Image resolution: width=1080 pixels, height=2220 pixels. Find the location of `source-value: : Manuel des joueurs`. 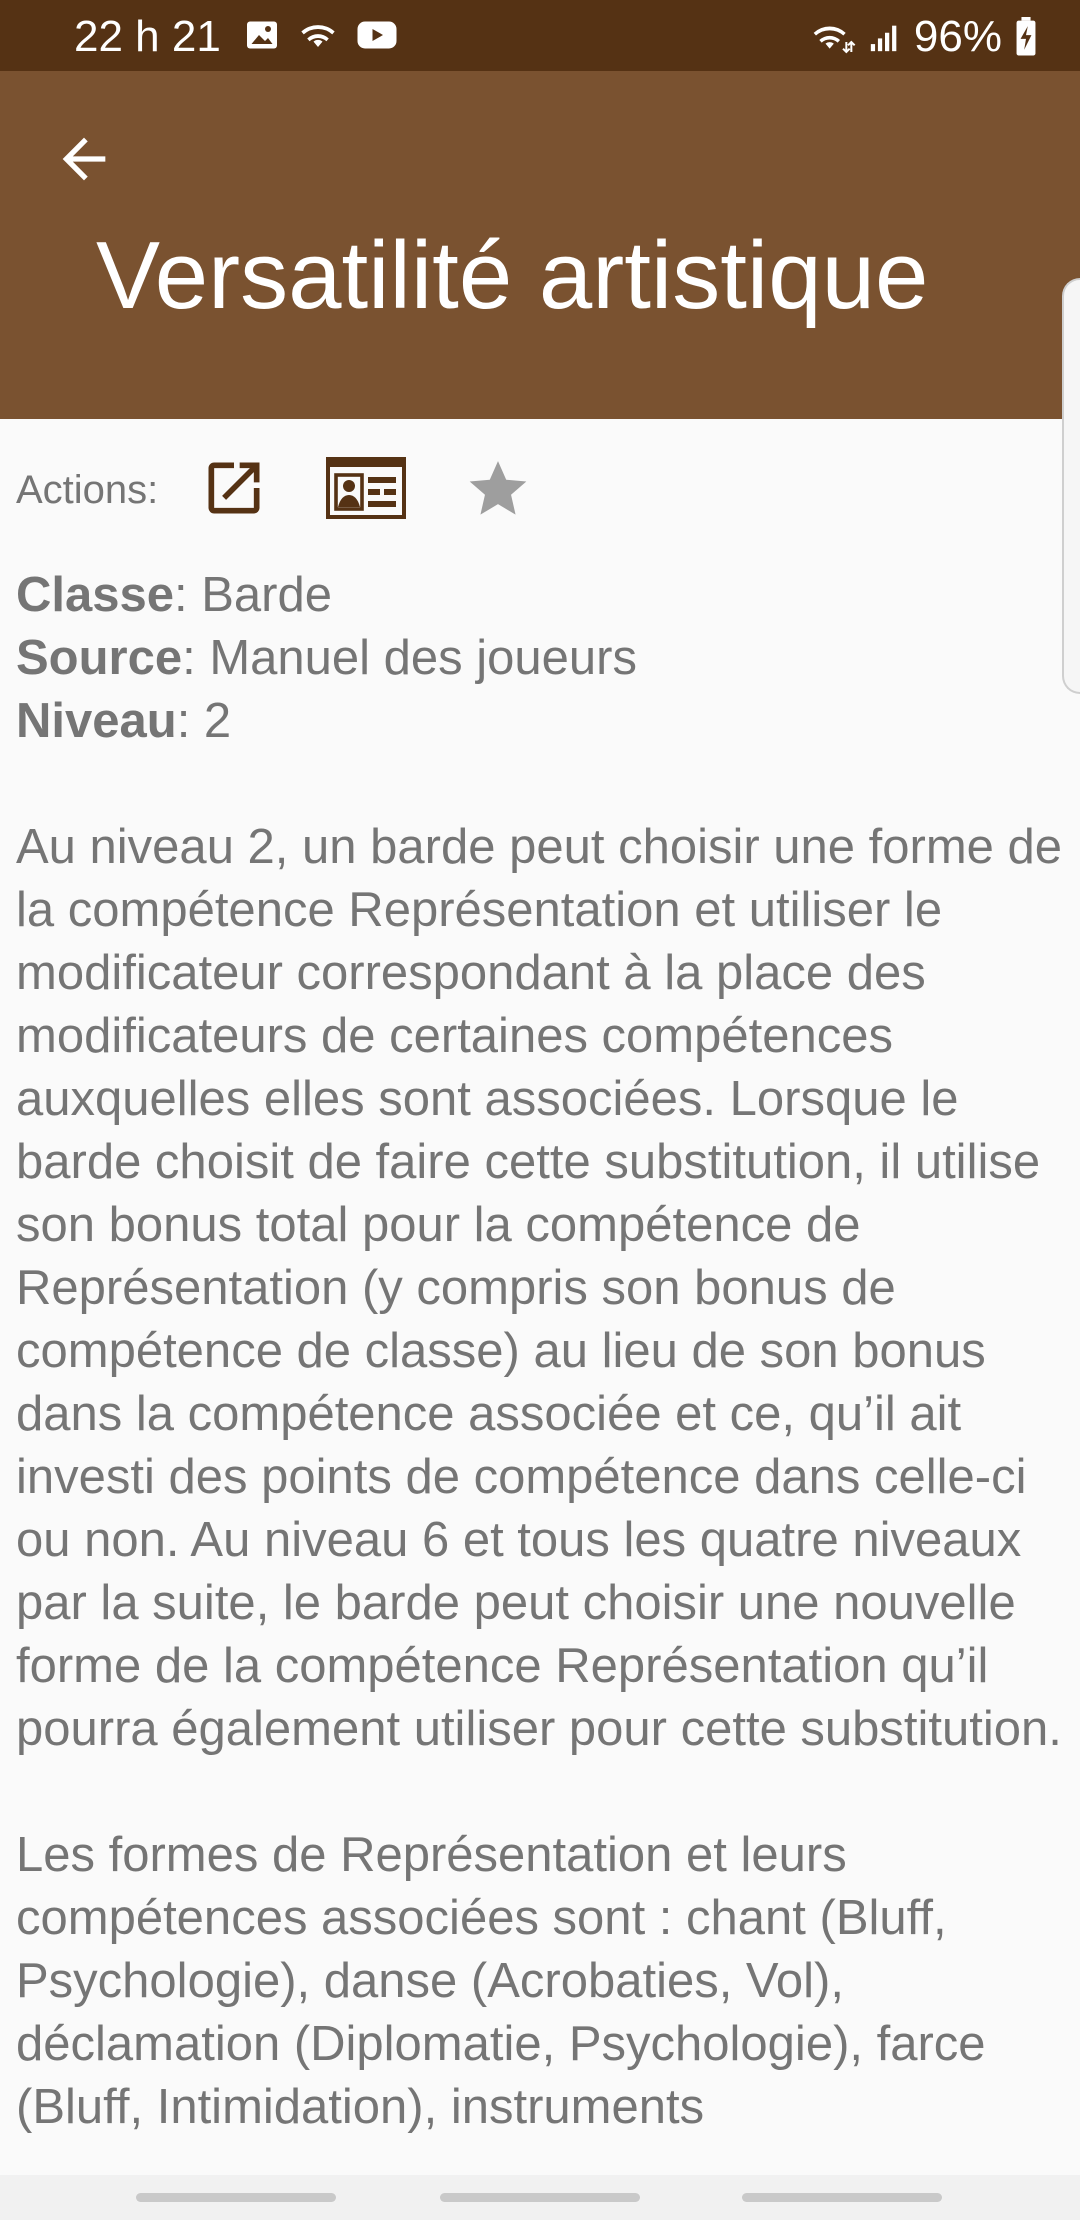

source-value: : Manuel des joueurs is located at coordinates (410, 658).